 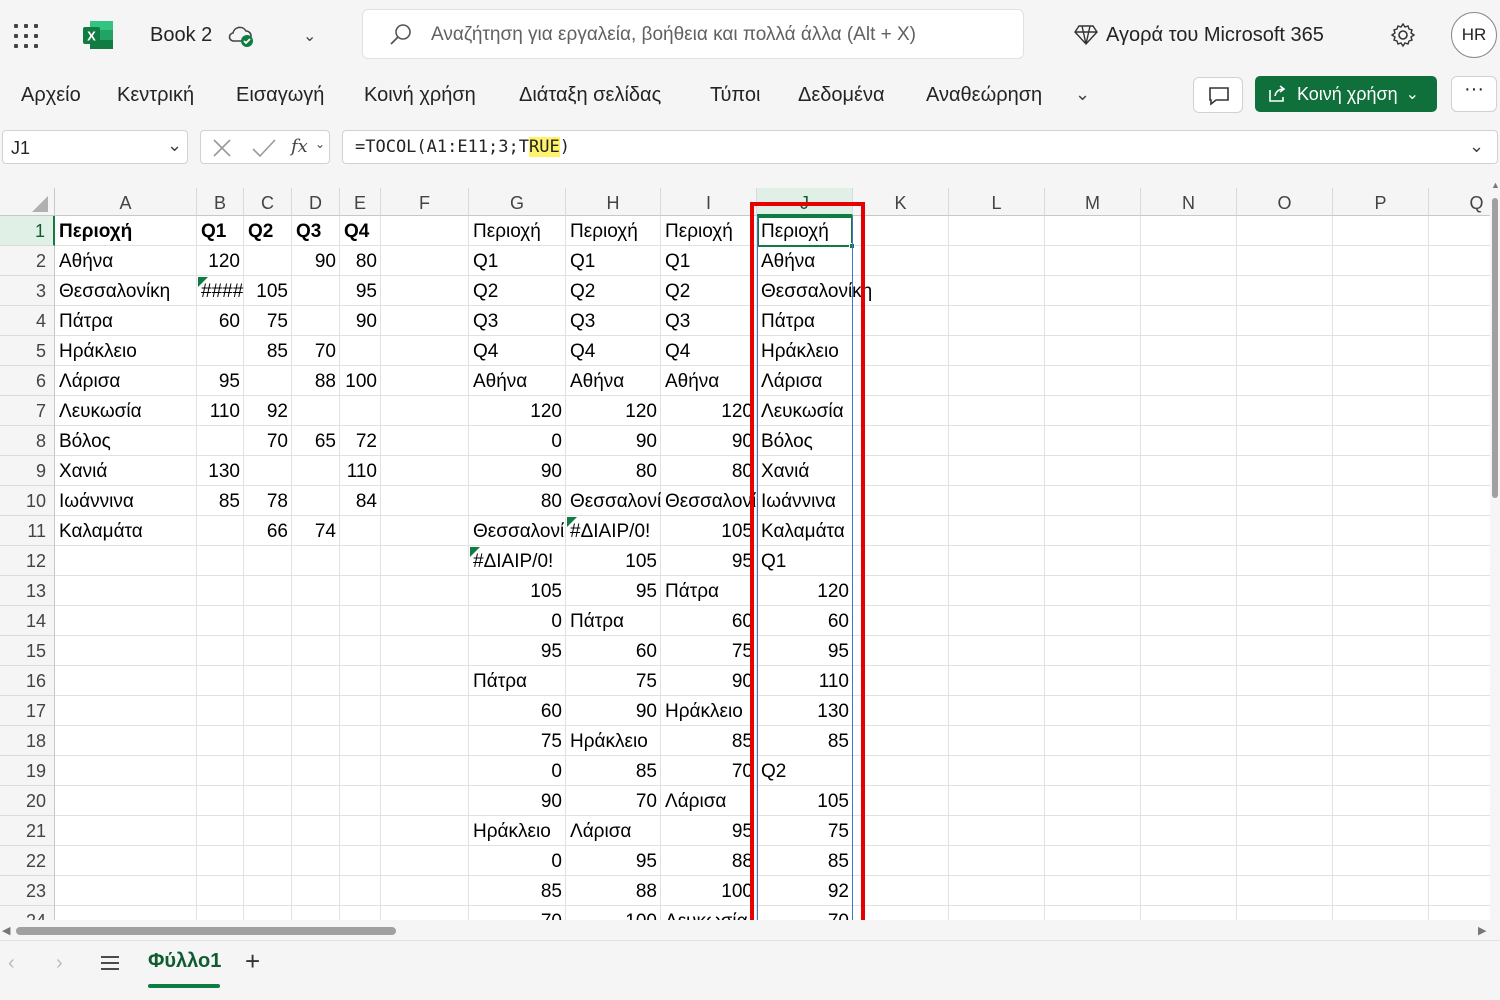 What do you see at coordinates (220, 261) in the screenshot?
I see `cell-b2: 120` at bounding box center [220, 261].